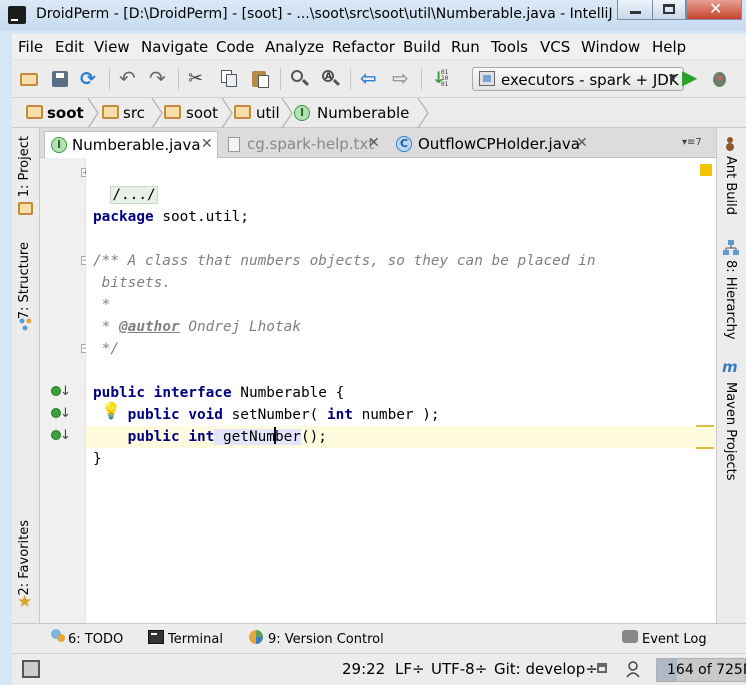 This screenshot has height=685, width=746. Describe the element at coordinates (546, 669) in the screenshot. I see `git-branch: Git: develop÷` at that location.